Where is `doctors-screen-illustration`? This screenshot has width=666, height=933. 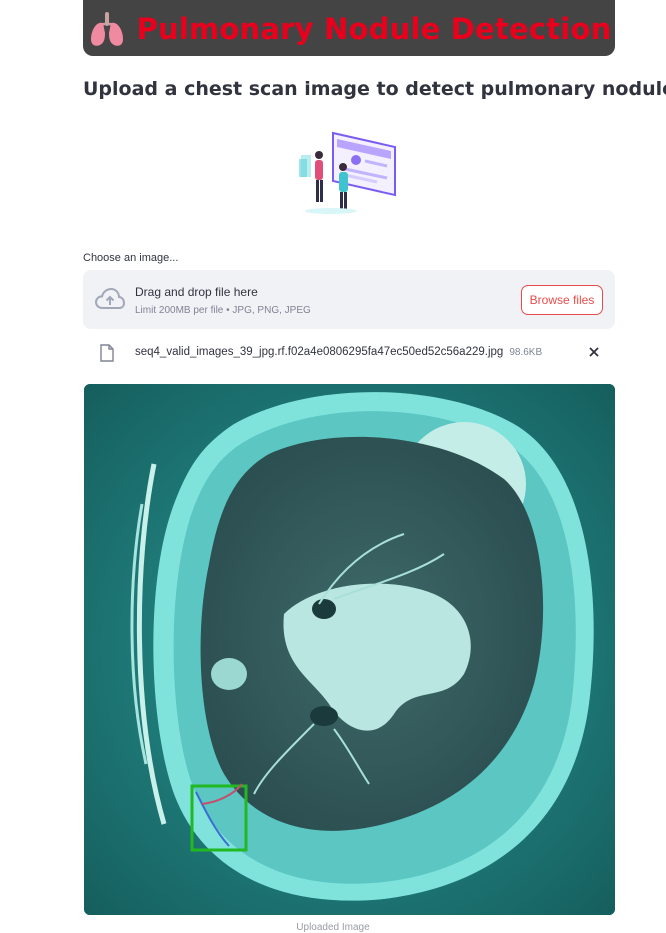 doctors-screen-illustration is located at coordinates (347, 172).